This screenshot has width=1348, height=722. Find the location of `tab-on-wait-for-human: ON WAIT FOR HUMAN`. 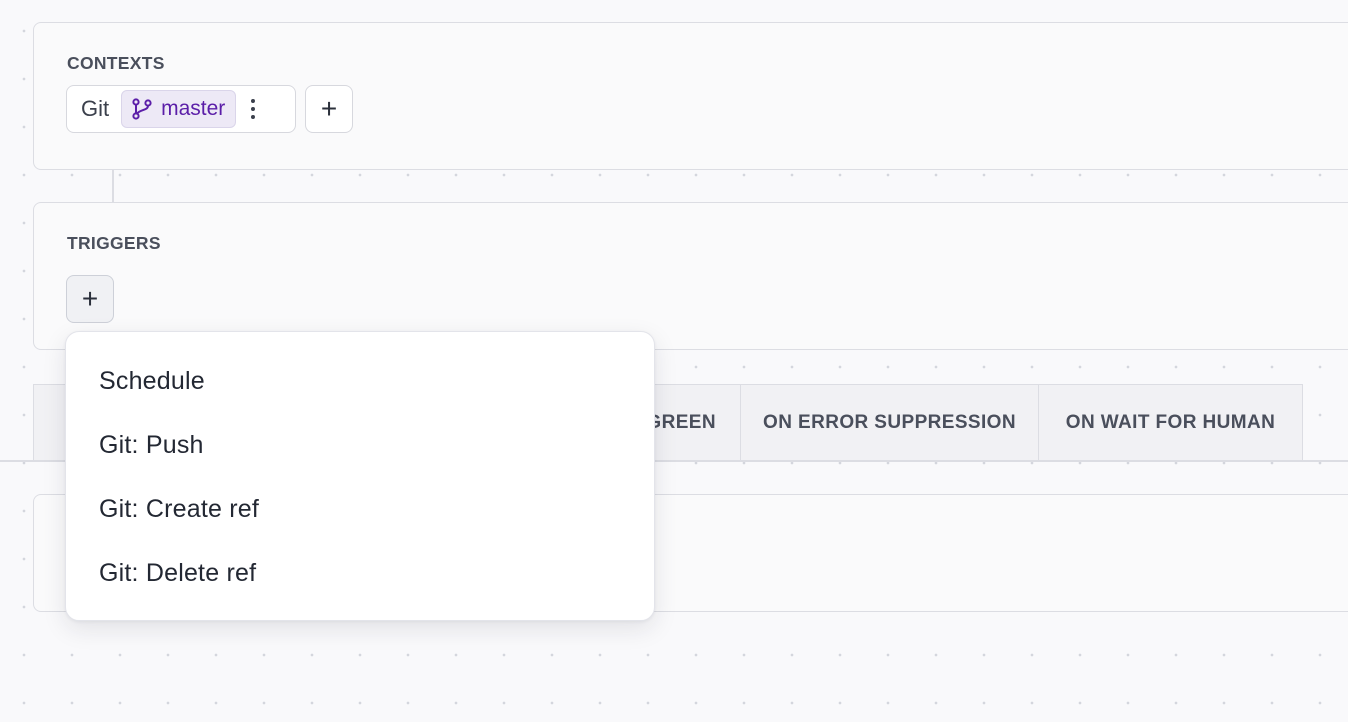

tab-on-wait-for-human: ON WAIT FOR HUMAN is located at coordinates (1171, 422).